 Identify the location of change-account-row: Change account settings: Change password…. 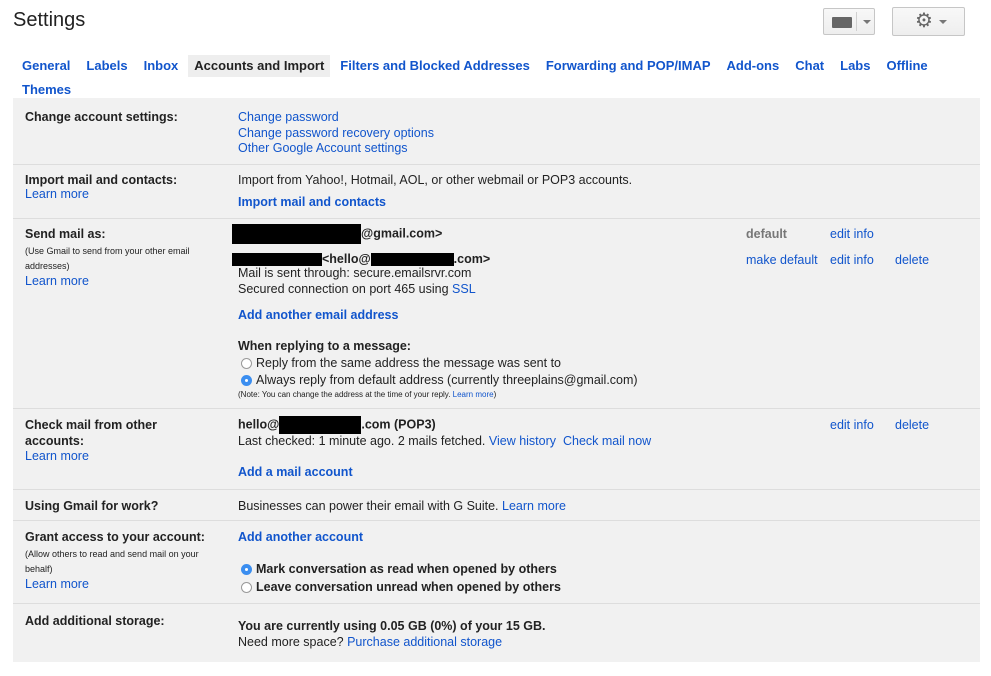
(496, 131).